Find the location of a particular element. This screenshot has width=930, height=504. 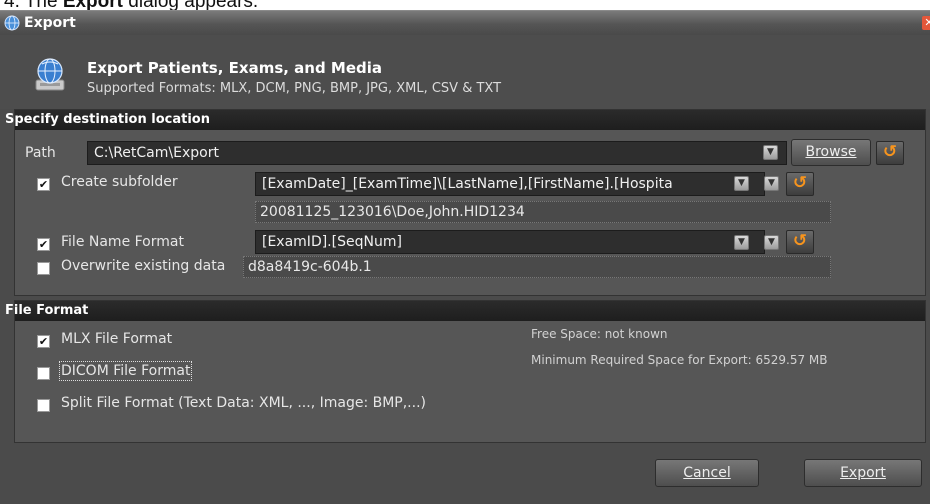

subfolder-preview: 20081125_123016\Doe,John.HID1234 is located at coordinates (543, 212).